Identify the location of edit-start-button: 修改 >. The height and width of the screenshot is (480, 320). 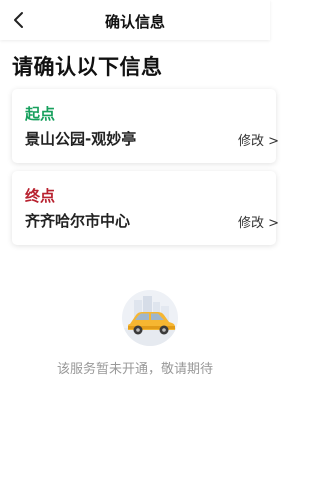
(258, 139).